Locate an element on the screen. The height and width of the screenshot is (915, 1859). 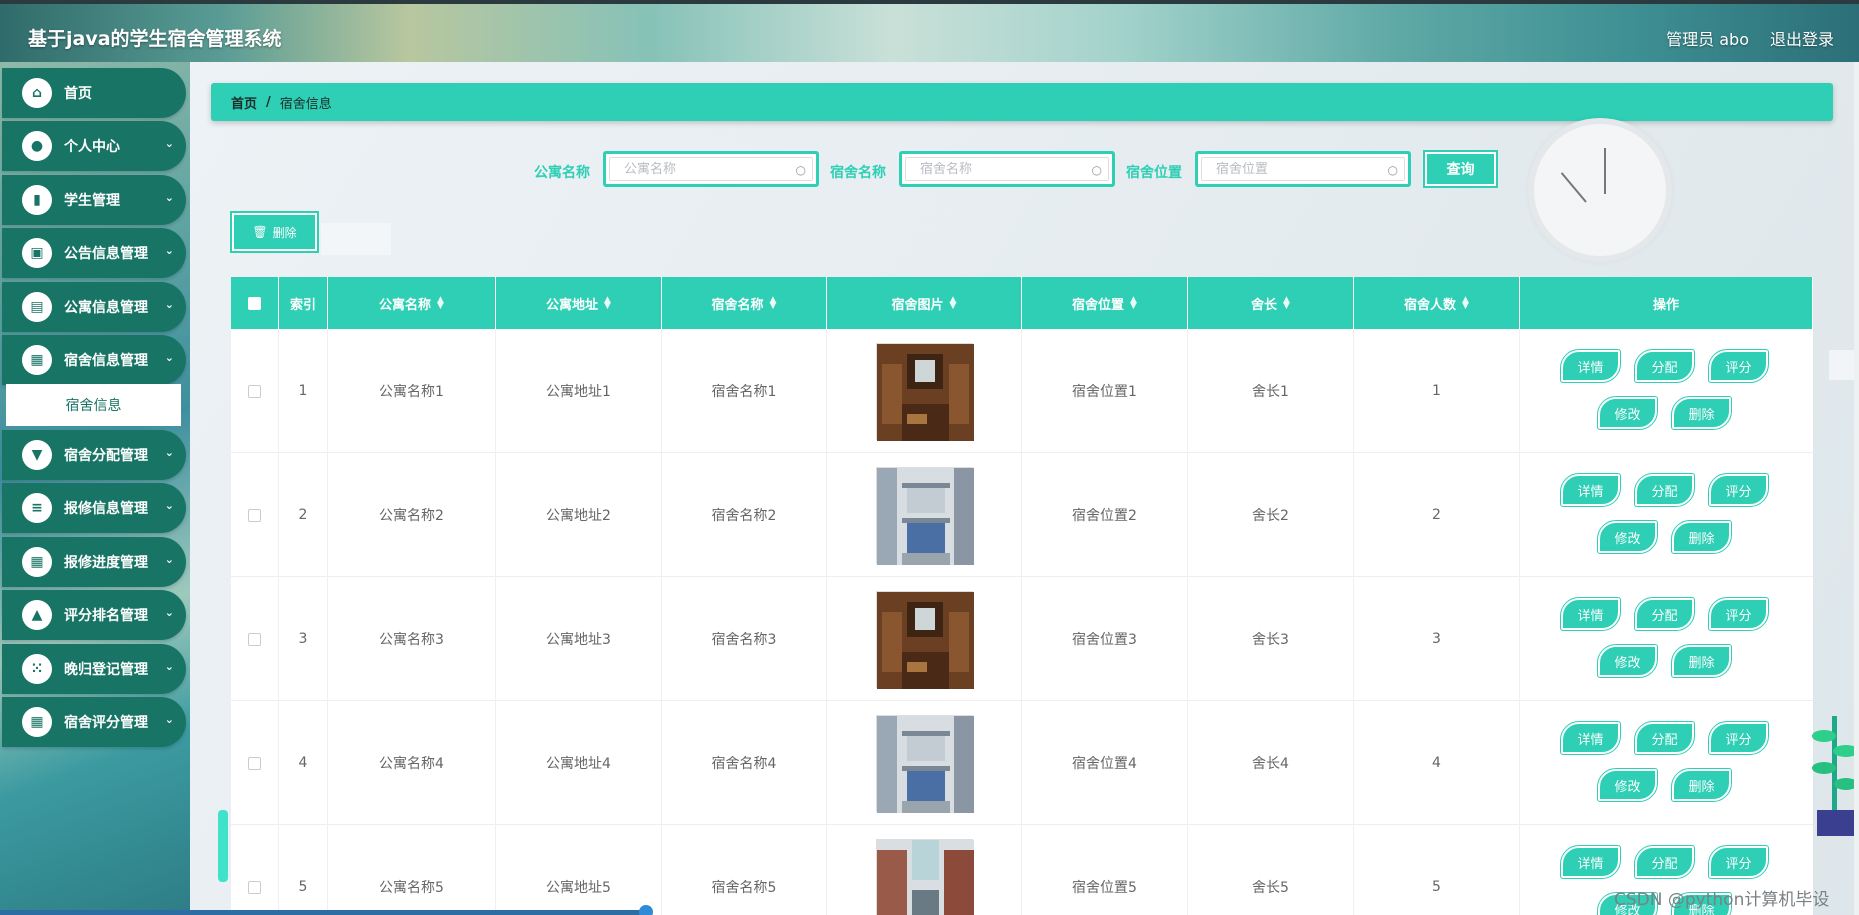
sidebar-item-4: ▤ 公寓信息管理 ⌄ is located at coordinates (94, 307).